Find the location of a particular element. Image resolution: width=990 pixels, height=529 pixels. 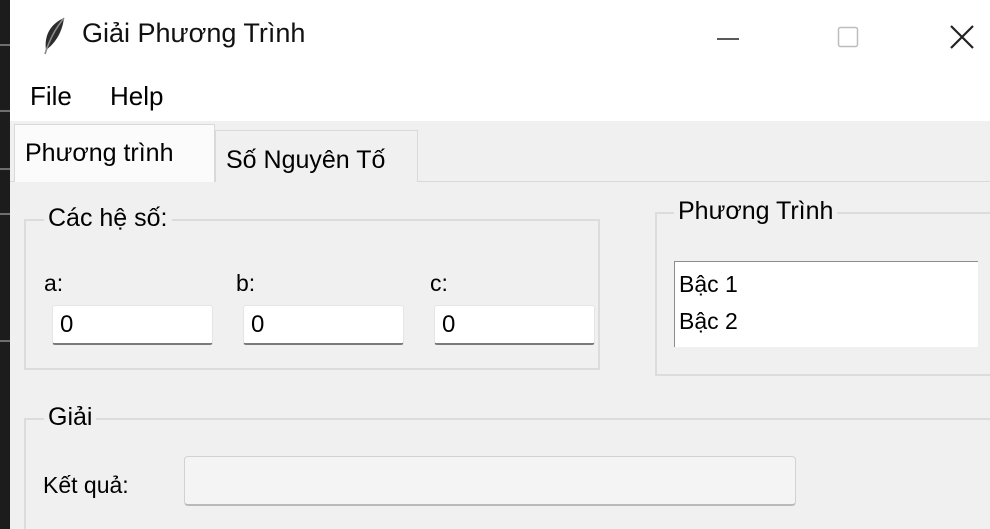

background-window-edge is located at coordinates (5, 264).